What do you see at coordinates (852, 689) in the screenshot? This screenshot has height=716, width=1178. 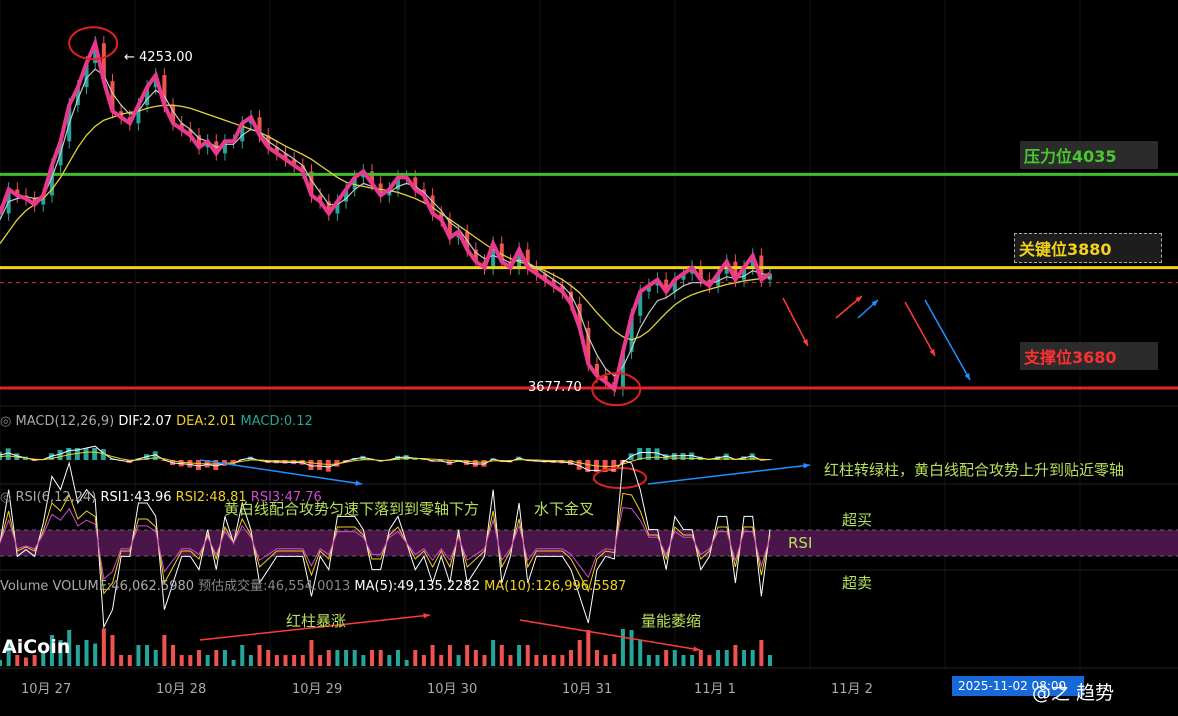 I see `x-tick-label: 11月 2` at bounding box center [852, 689].